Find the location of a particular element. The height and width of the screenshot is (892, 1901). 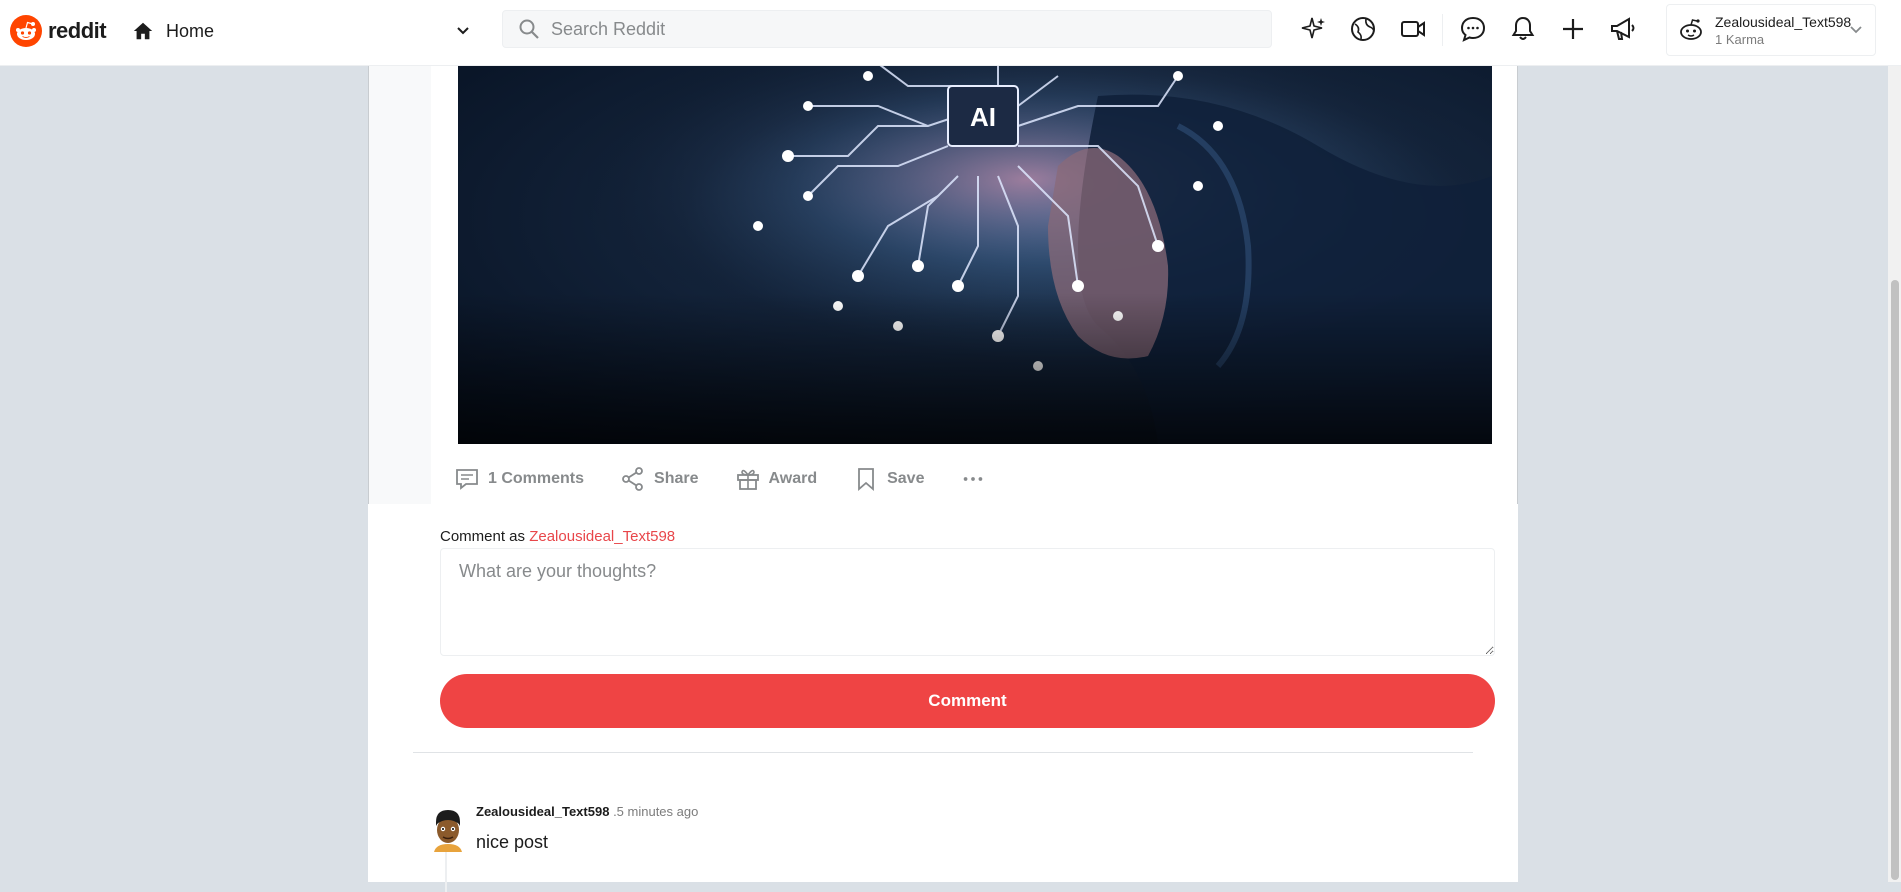

sparkle-icon is located at coordinates (1313, 28).